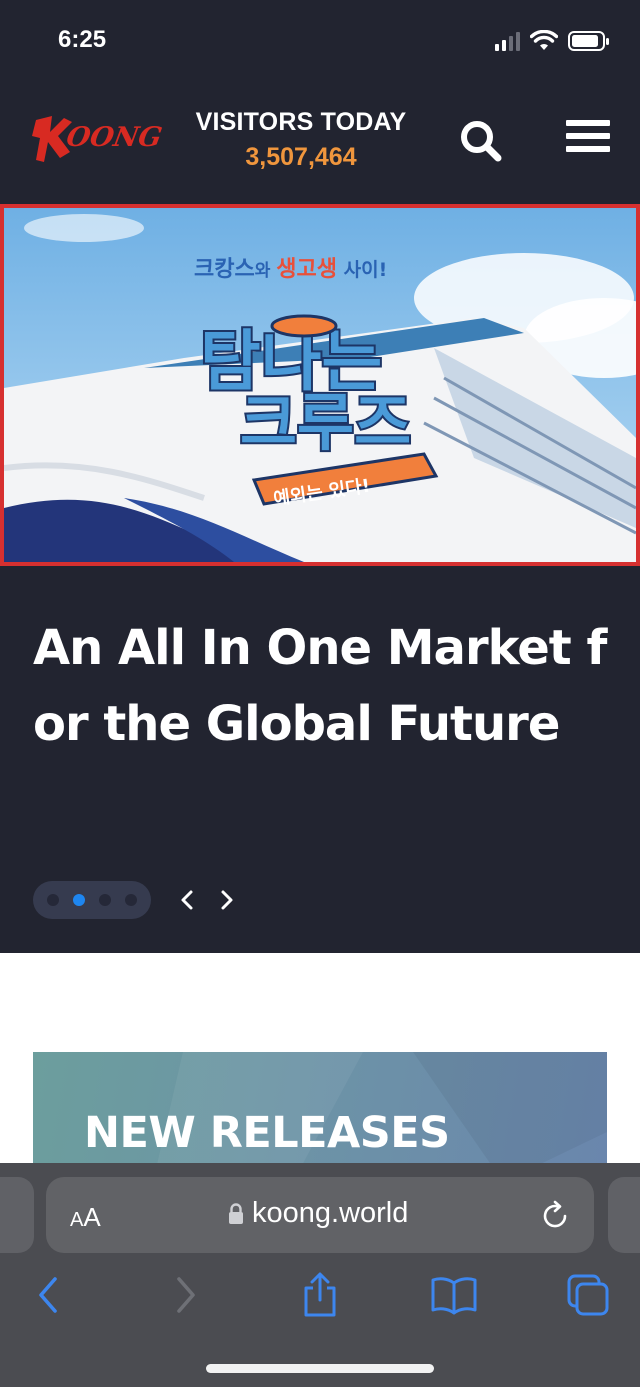 The width and height of the screenshot is (640, 1387). I want to click on share-icon, so click(320, 1294).